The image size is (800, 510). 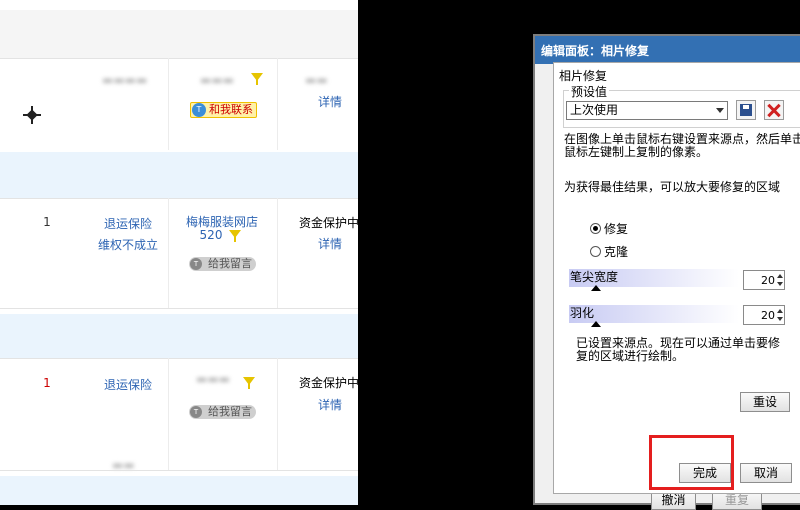 What do you see at coordinates (32, 115) in the screenshot?
I see `crosshair-cursor-icon` at bounding box center [32, 115].